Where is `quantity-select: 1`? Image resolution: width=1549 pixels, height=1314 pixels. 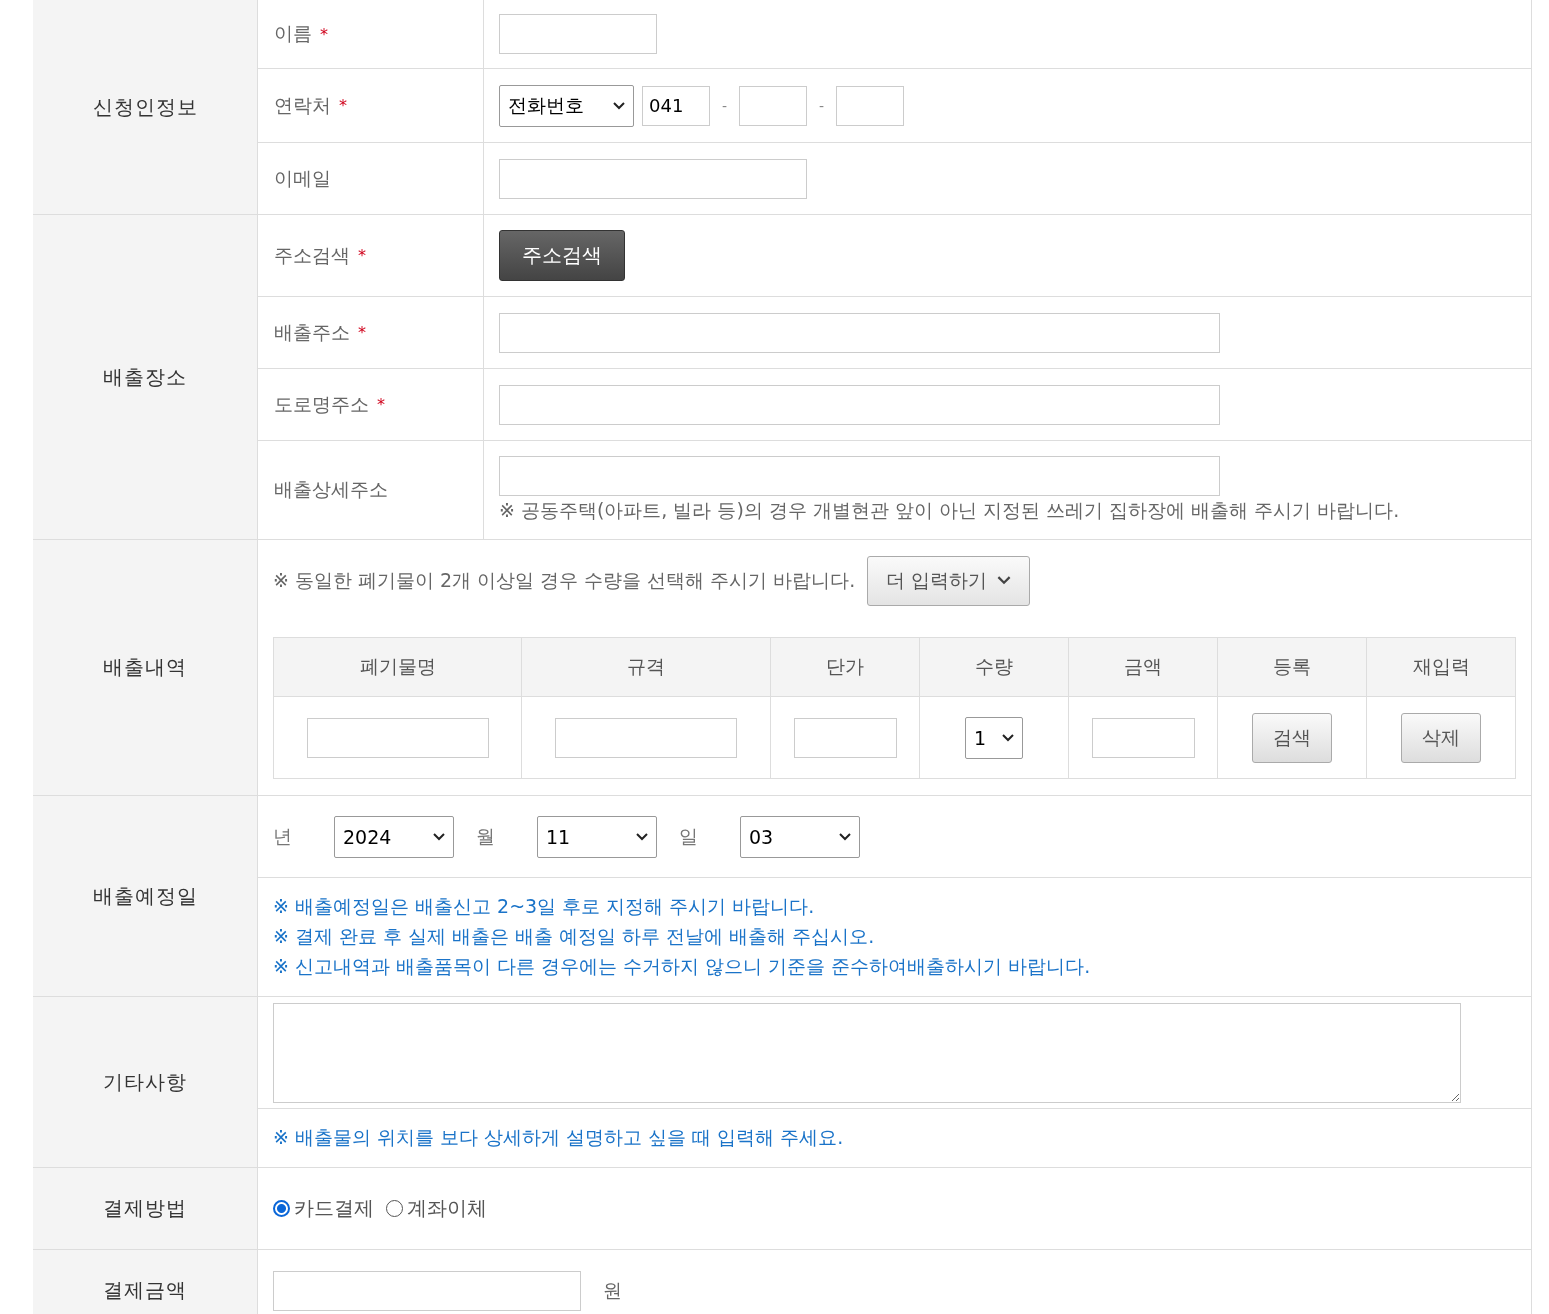
quantity-select: 1 is located at coordinates (994, 737).